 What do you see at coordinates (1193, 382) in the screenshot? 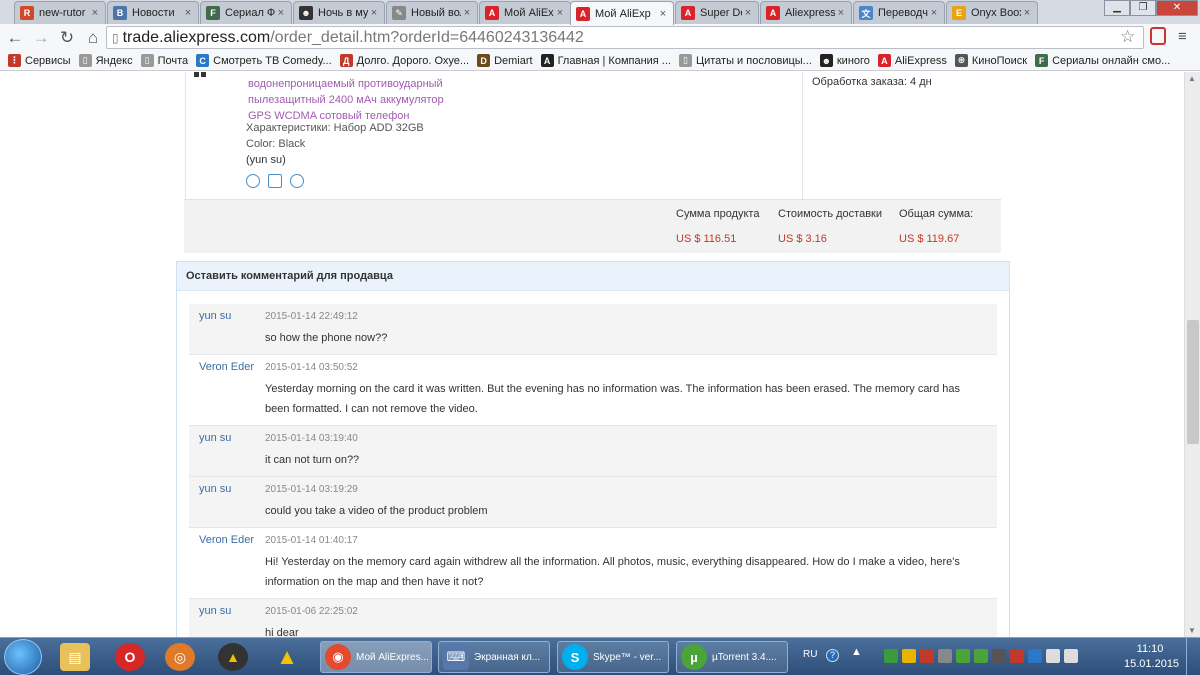
I see `scrollbar-thumb` at bounding box center [1193, 382].